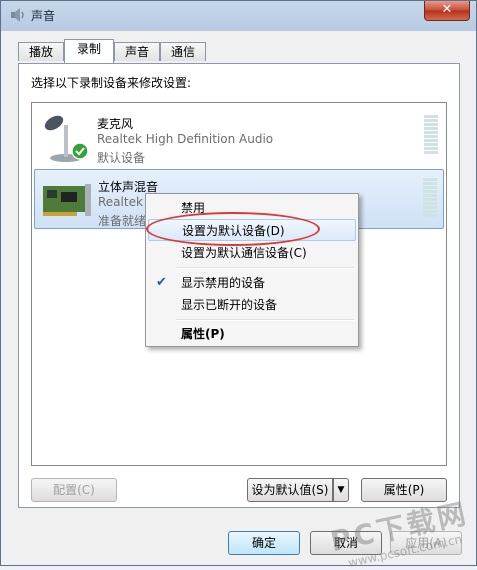 The height and width of the screenshot is (570, 477). What do you see at coordinates (252, 305) in the screenshot?
I see `menu-item-show-disconnected: 显示已断开的设备` at bounding box center [252, 305].